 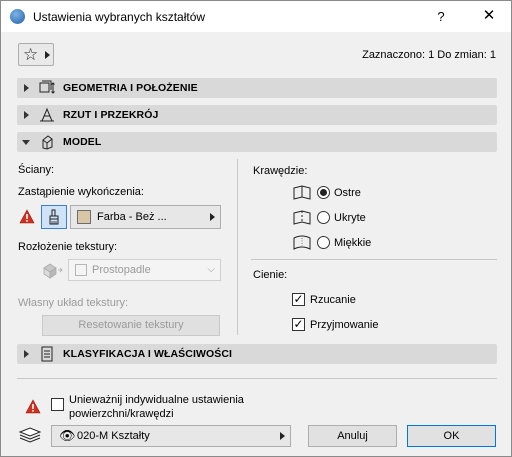 What do you see at coordinates (17, 16) in the screenshot?
I see `archicad-icon` at bounding box center [17, 16].